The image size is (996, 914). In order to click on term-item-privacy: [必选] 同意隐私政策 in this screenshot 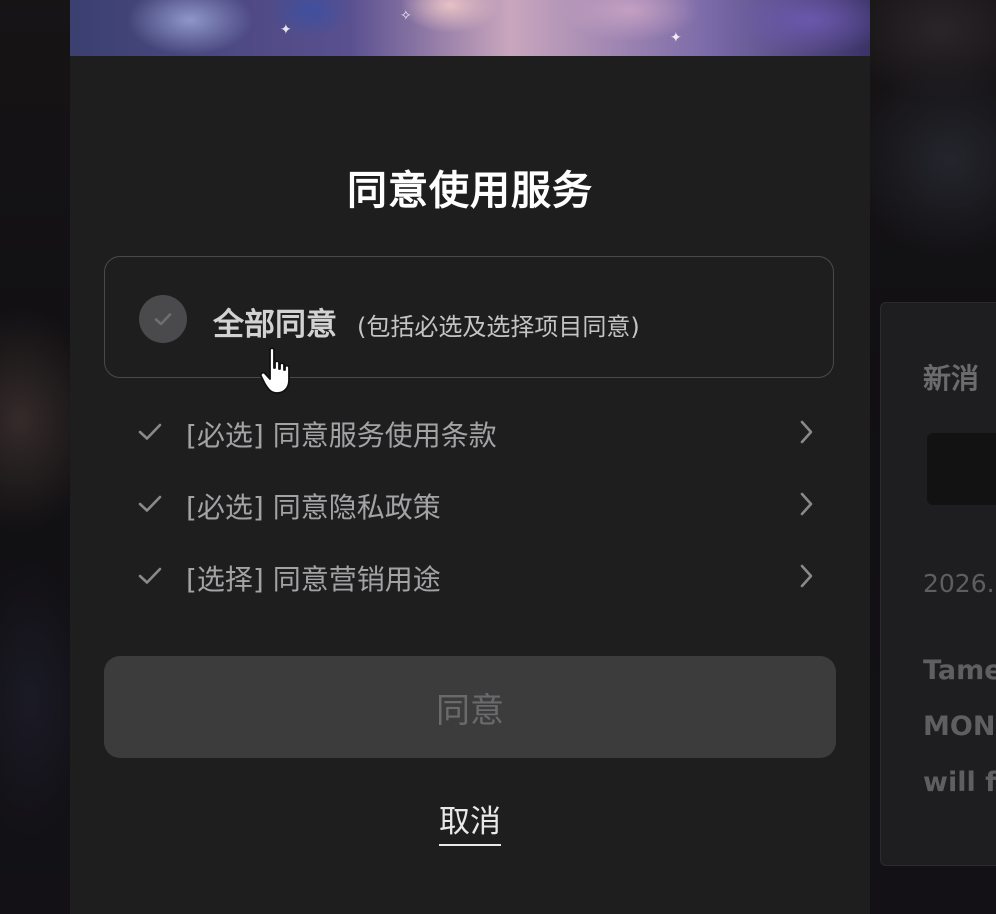, I will do `click(479, 504)`.